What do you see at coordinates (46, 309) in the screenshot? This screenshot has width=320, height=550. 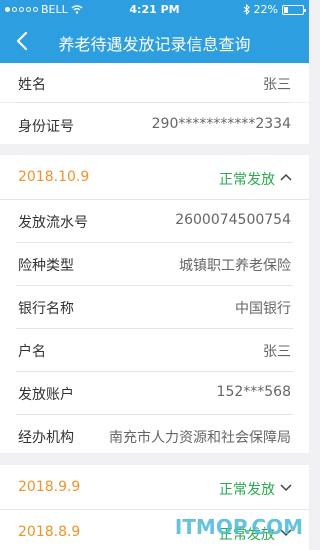 I see `detail-label: 银行名称` at bounding box center [46, 309].